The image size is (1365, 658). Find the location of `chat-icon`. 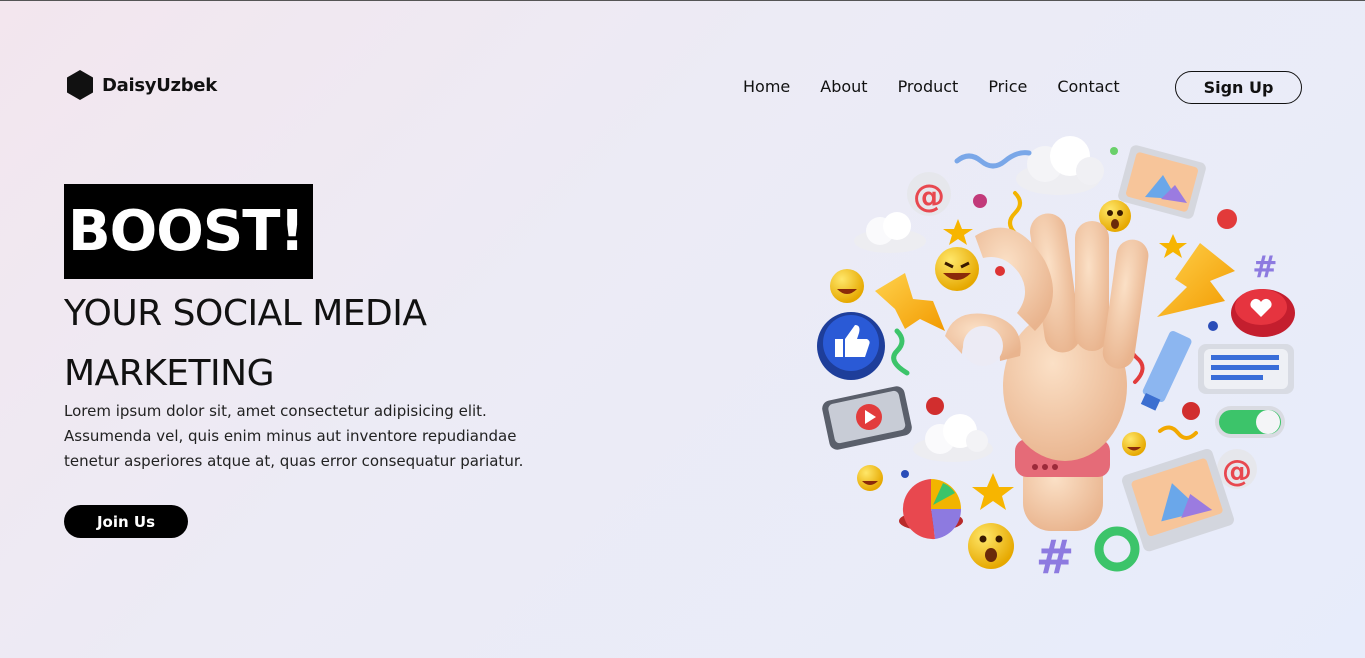

chat-icon is located at coordinates (1246, 369).